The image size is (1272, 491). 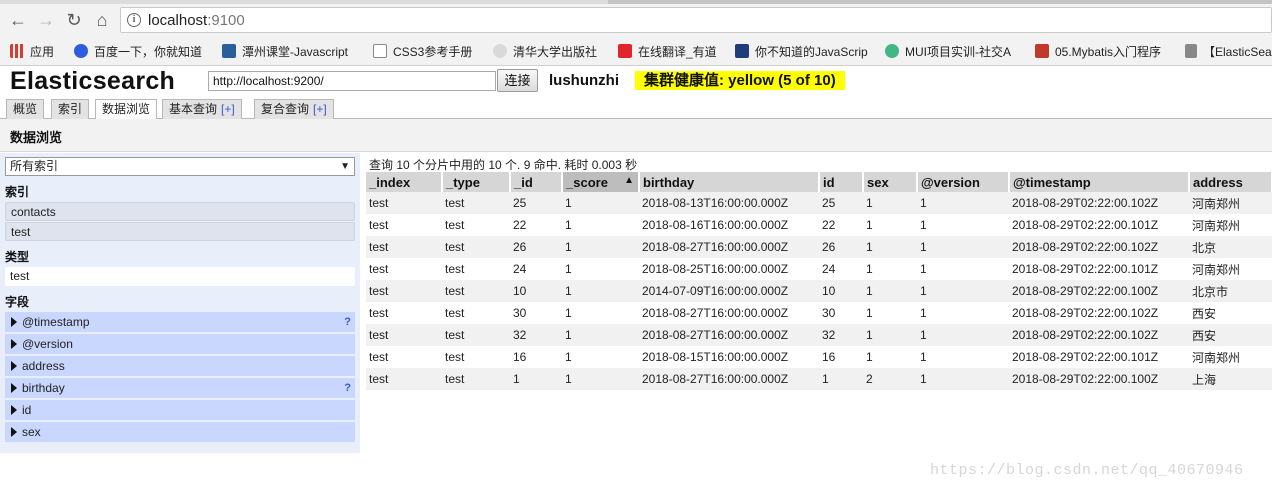 I want to click on column-header-index: _index, so click(x=404, y=182).